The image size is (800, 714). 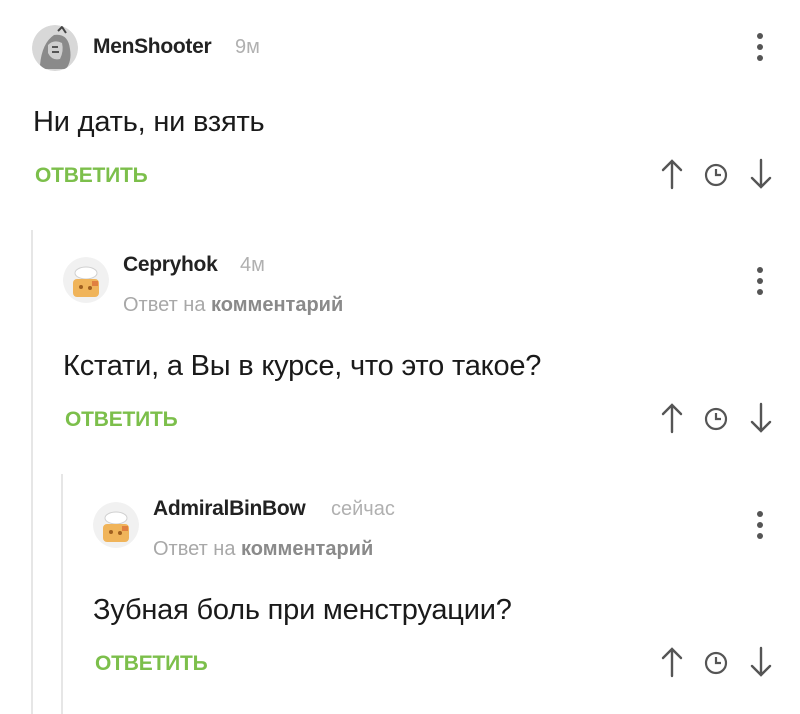 What do you see at coordinates (302, 610) in the screenshot?
I see `comment-text: Зубная боль при менструации?` at bounding box center [302, 610].